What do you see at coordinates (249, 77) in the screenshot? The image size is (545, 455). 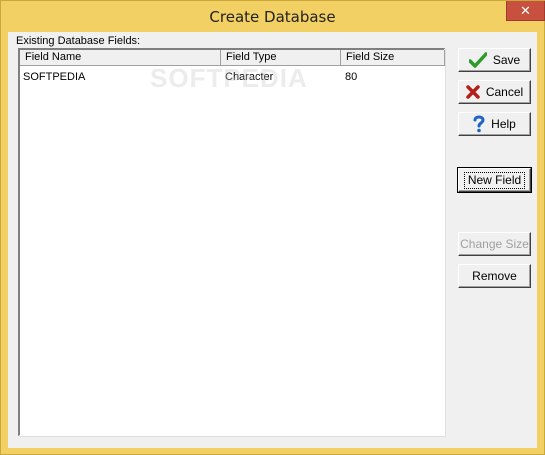 I see `cell-field-type: Character` at bounding box center [249, 77].